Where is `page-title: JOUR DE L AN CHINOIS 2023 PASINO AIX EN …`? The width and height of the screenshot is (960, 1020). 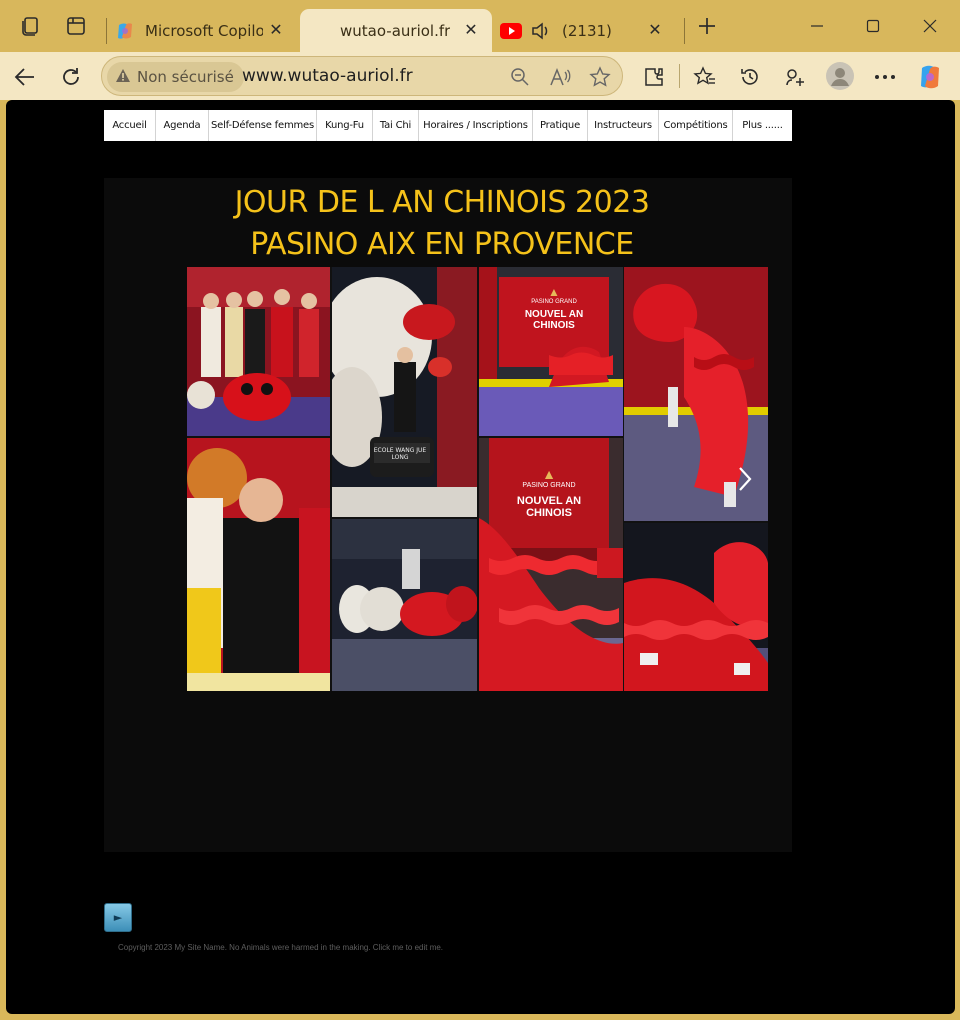
page-title: JOUR DE L AN CHINOIS 2023 PASINO AIX EN … is located at coordinates (442, 224).